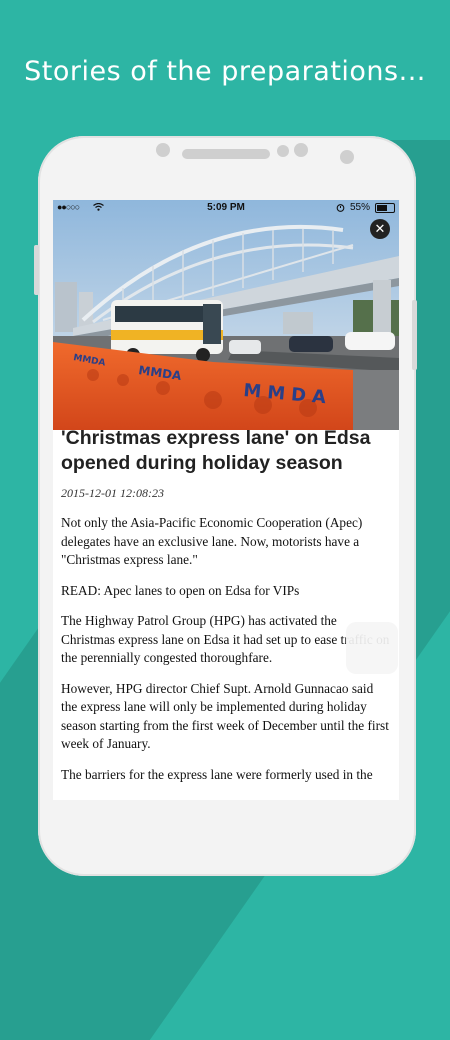 The height and width of the screenshot is (1040, 450). I want to click on phone-volume-button, so click(36, 270).